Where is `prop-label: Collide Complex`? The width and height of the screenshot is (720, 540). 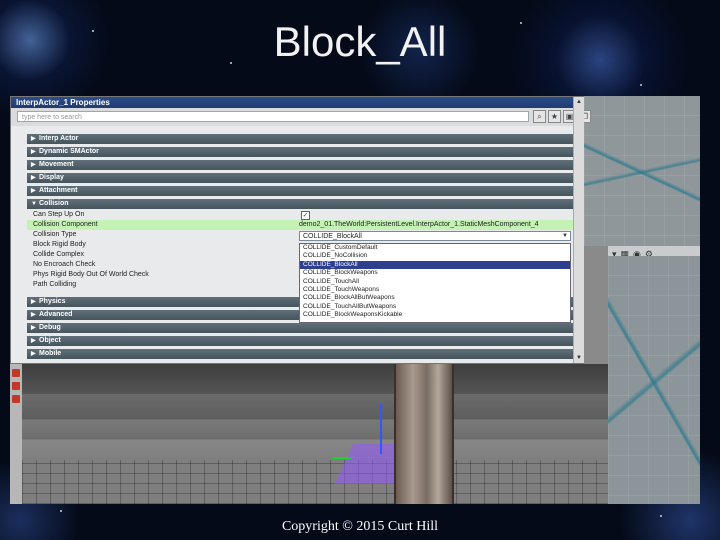 prop-label: Collide Complex is located at coordinates (58, 254).